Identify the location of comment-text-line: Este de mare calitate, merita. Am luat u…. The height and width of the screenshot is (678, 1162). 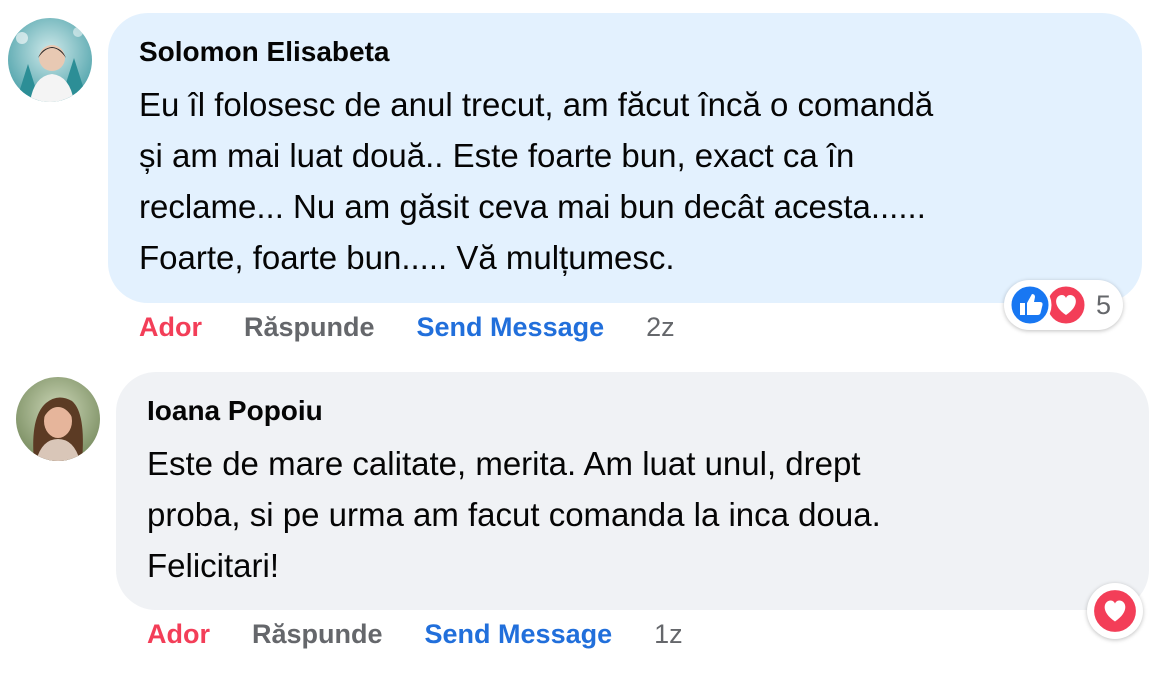
(504, 463).